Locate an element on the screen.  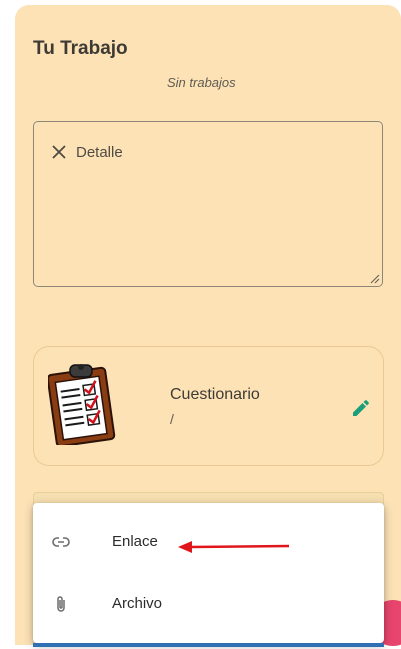
resize-grip-icon is located at coordinates (374, 278).